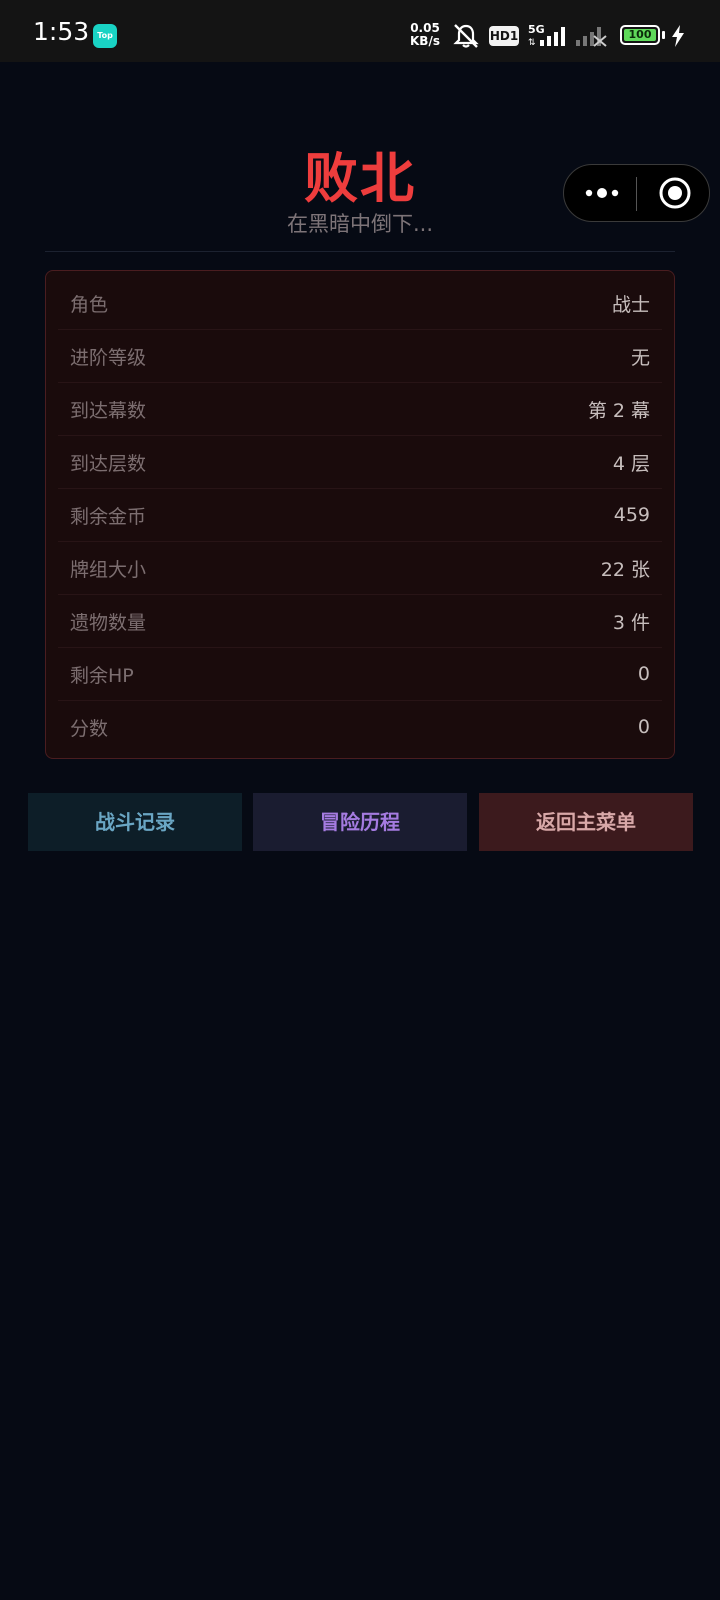  Describe the element at coordinates (360, 251) in the screenshot. I see `header-divider` at that location.